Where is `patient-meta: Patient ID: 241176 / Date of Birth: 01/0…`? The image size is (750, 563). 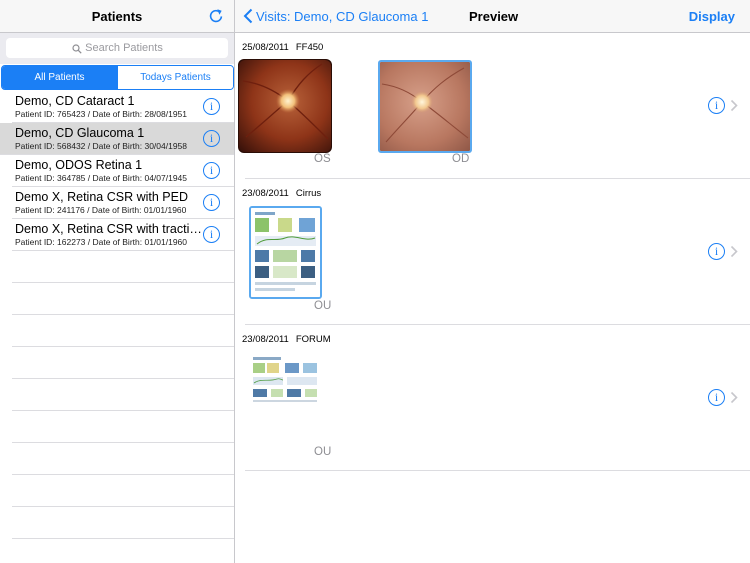 patient-meta: Patient ID: 241176 / Date of Birth: 01/0… is located at coordinates (101, 210).